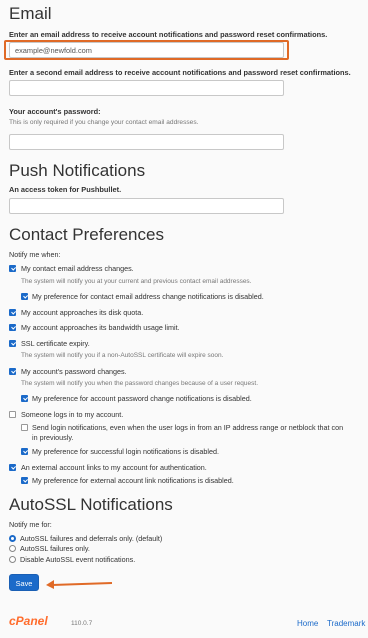 This screenshot has height=638, width=368. I want to click on footer-link-home: Home, so click(307, 623).